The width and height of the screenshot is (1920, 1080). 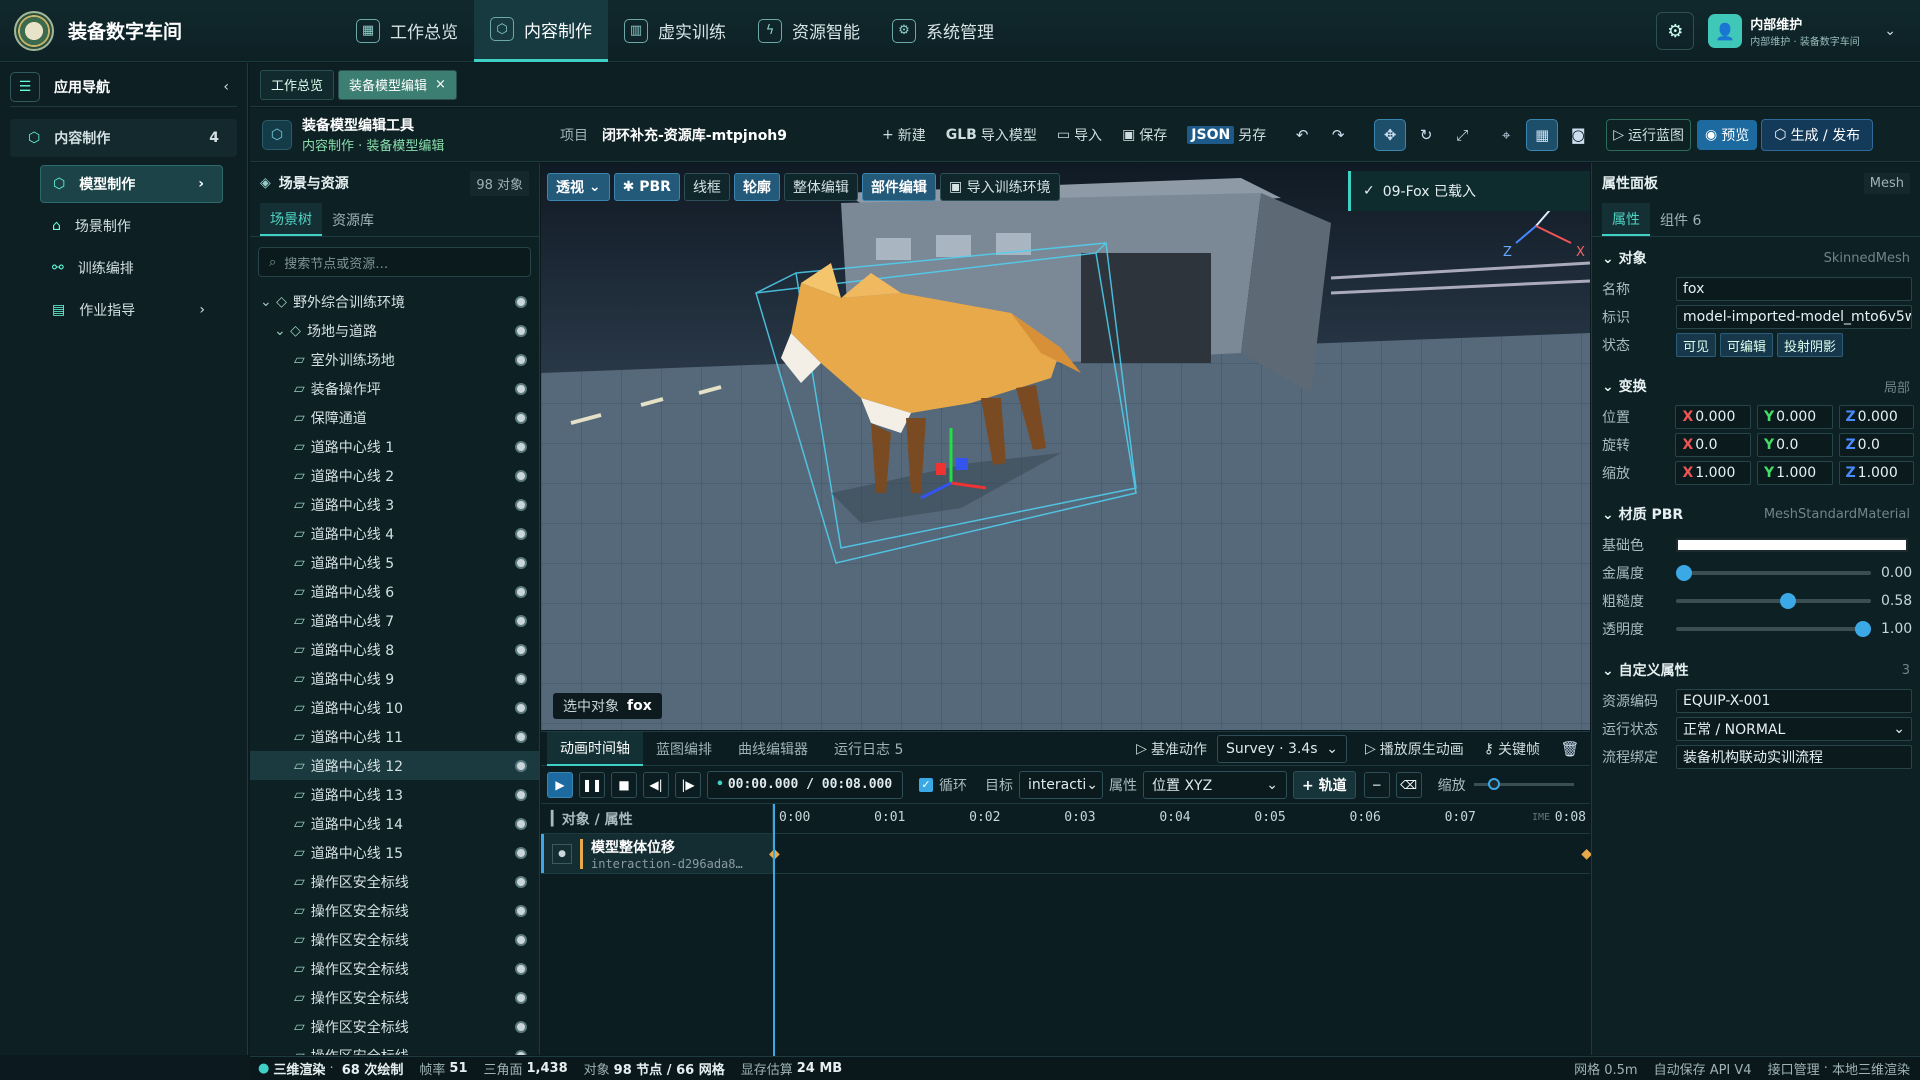 What do you see at coordinates (1493, 784) in the screenshot?
I see `zoom-knob` at bounding box center [1493, 784].